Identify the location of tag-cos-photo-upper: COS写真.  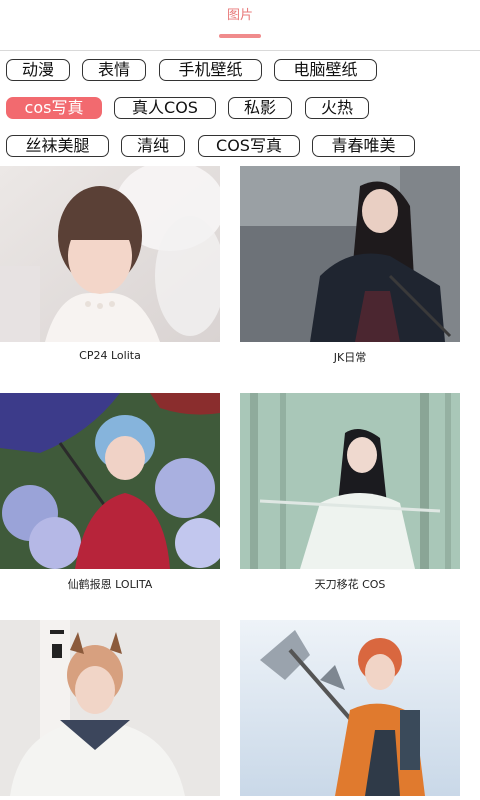
(249, 146).